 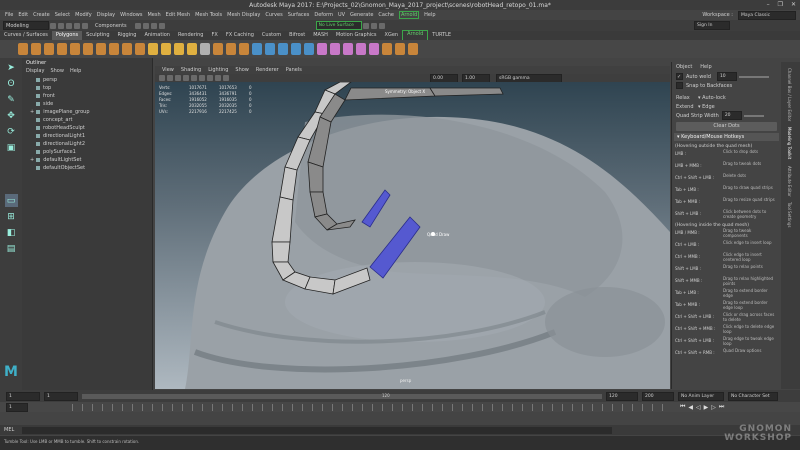 I want to click on shelf-tab-animation: Animation, so click(x=157, y=35).